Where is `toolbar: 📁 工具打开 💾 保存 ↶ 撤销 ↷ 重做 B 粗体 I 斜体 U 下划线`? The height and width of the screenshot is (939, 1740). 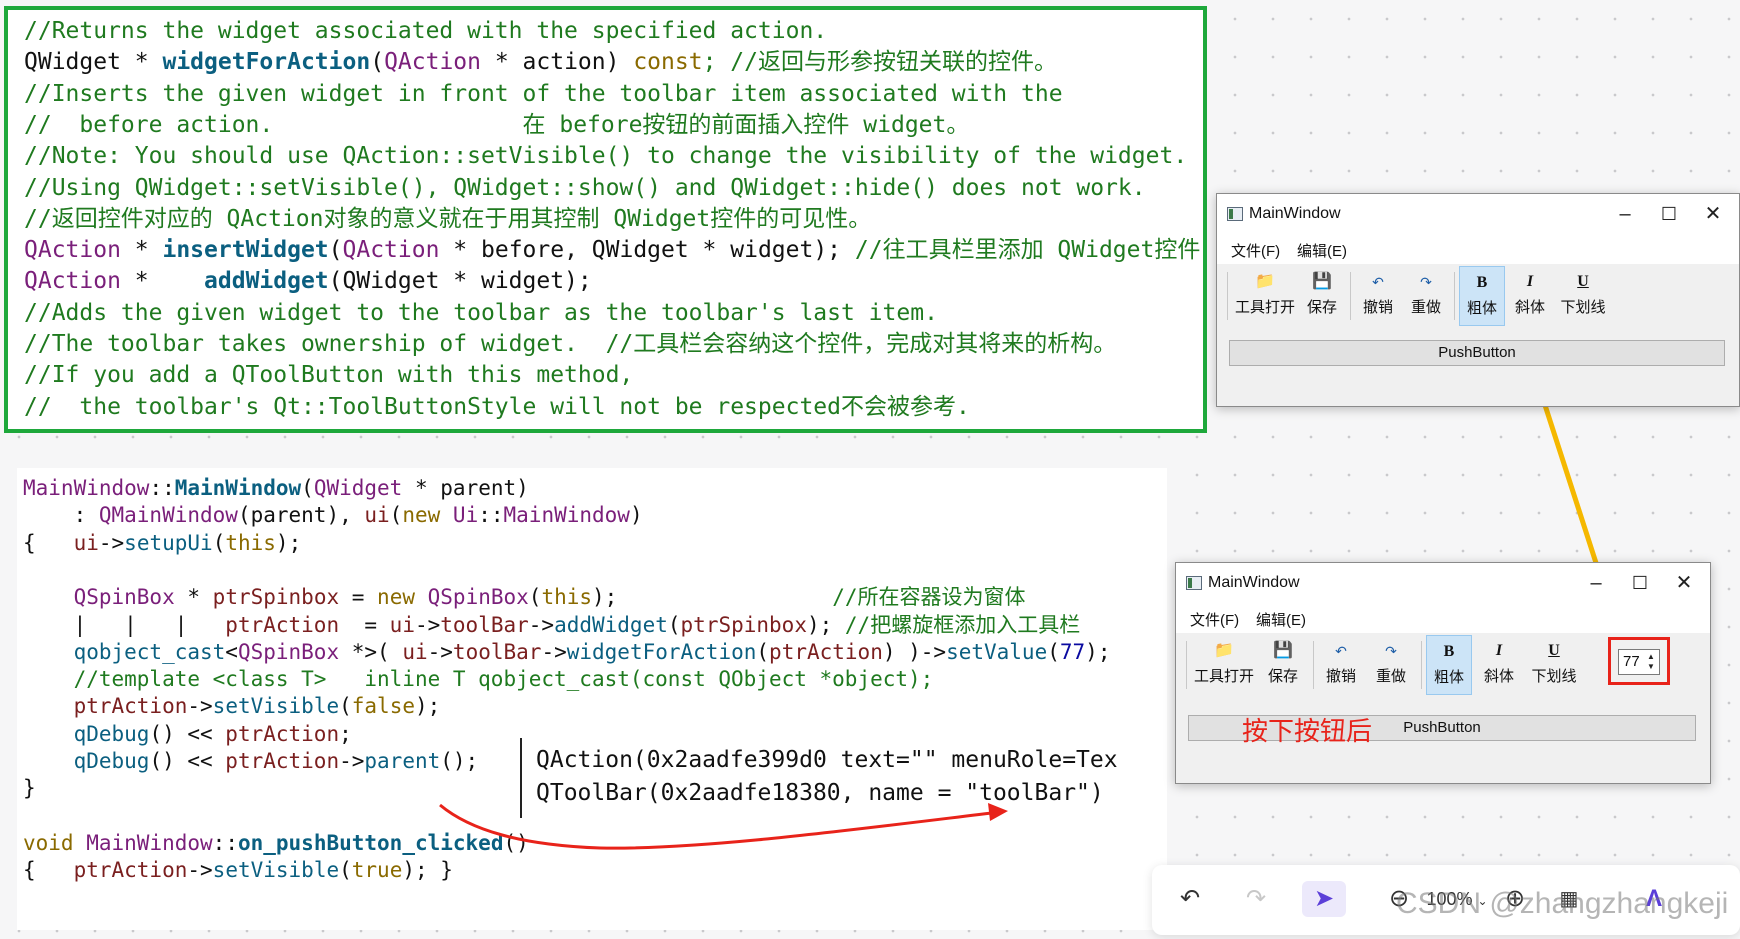 toolbar: 📁 工具打开 💾 保存 ↶ 撤销 ↷ 重做 B 粗体 I 斜体 U 下划线 is located at coordinates (1478, 297).